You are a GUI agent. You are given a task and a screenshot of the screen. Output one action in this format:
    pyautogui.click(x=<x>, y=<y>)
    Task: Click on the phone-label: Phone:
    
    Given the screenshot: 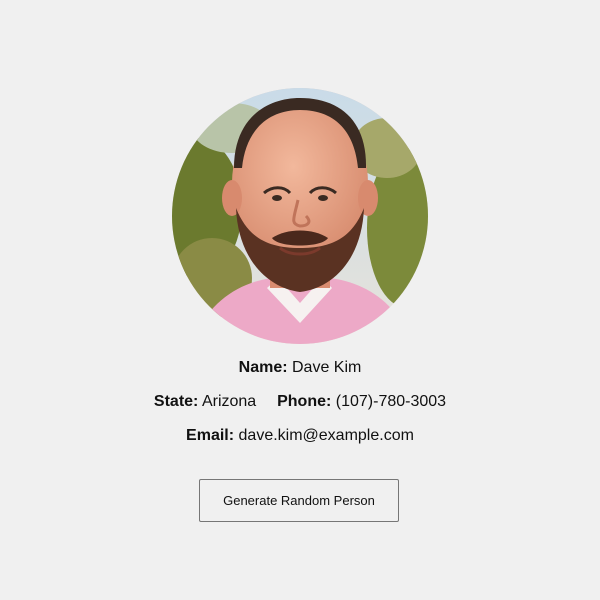 What is the action you would take?
    pyautogui.click(x=304, y=401)
    